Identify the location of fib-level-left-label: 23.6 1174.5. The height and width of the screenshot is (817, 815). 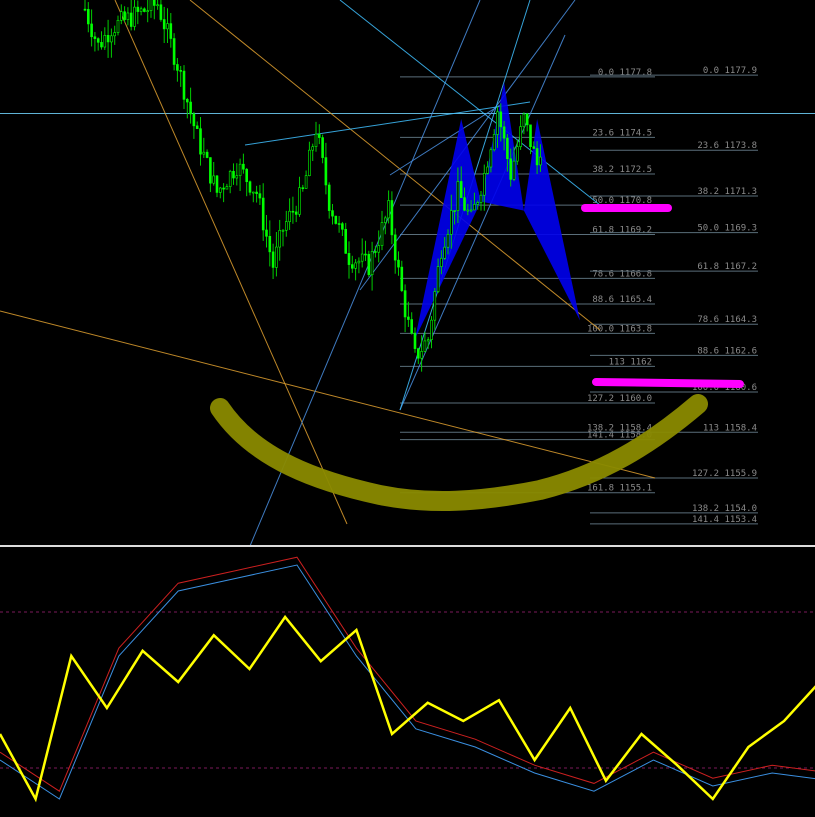
(622, 133).